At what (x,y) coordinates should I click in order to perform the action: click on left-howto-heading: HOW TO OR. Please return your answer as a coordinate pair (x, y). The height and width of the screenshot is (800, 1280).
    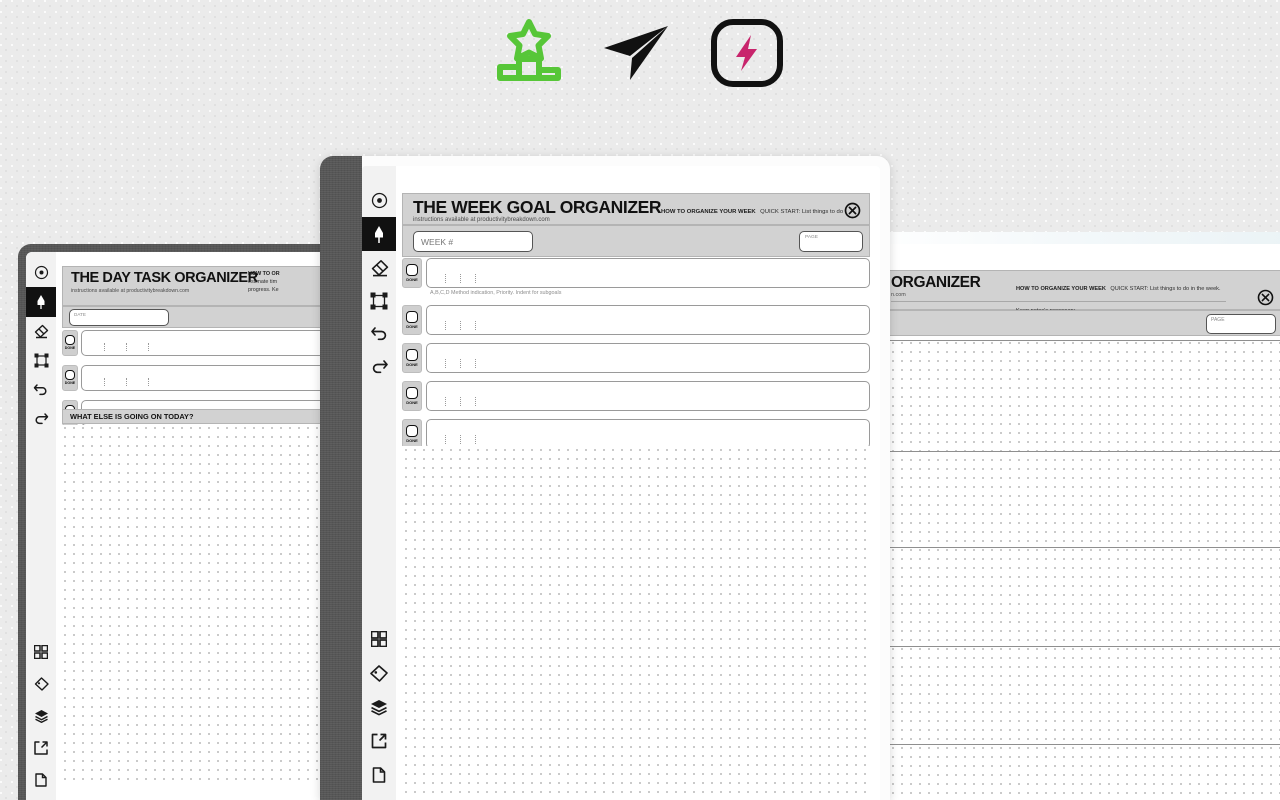
    Looking at the image, I should click on (264, 274).